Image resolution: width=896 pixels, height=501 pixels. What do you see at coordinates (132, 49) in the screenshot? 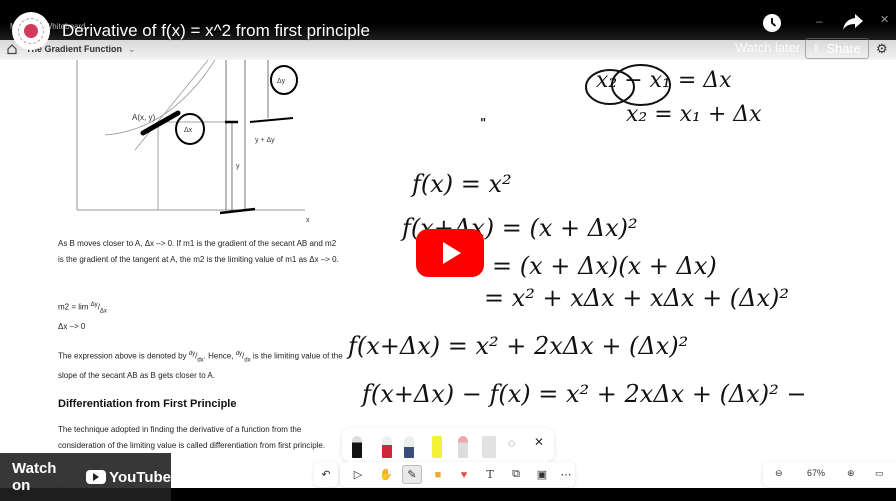
I see `chevron-down-icon: ⌄` at bounding box center [132, 49].